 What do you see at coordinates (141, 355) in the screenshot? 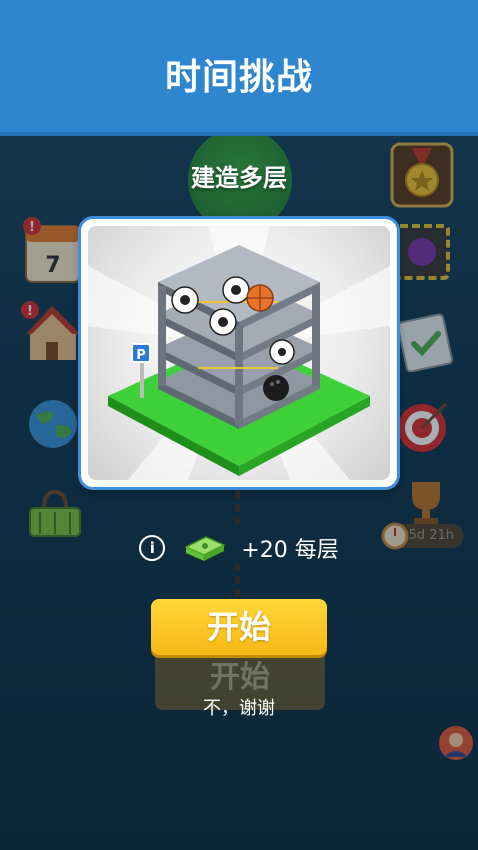
I see `svg-text: P` at bounding box center [141, 355].